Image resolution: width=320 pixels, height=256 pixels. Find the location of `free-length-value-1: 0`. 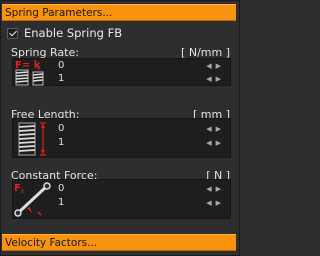

free-length-value-1: 0 is located at coordinates (61, 129).